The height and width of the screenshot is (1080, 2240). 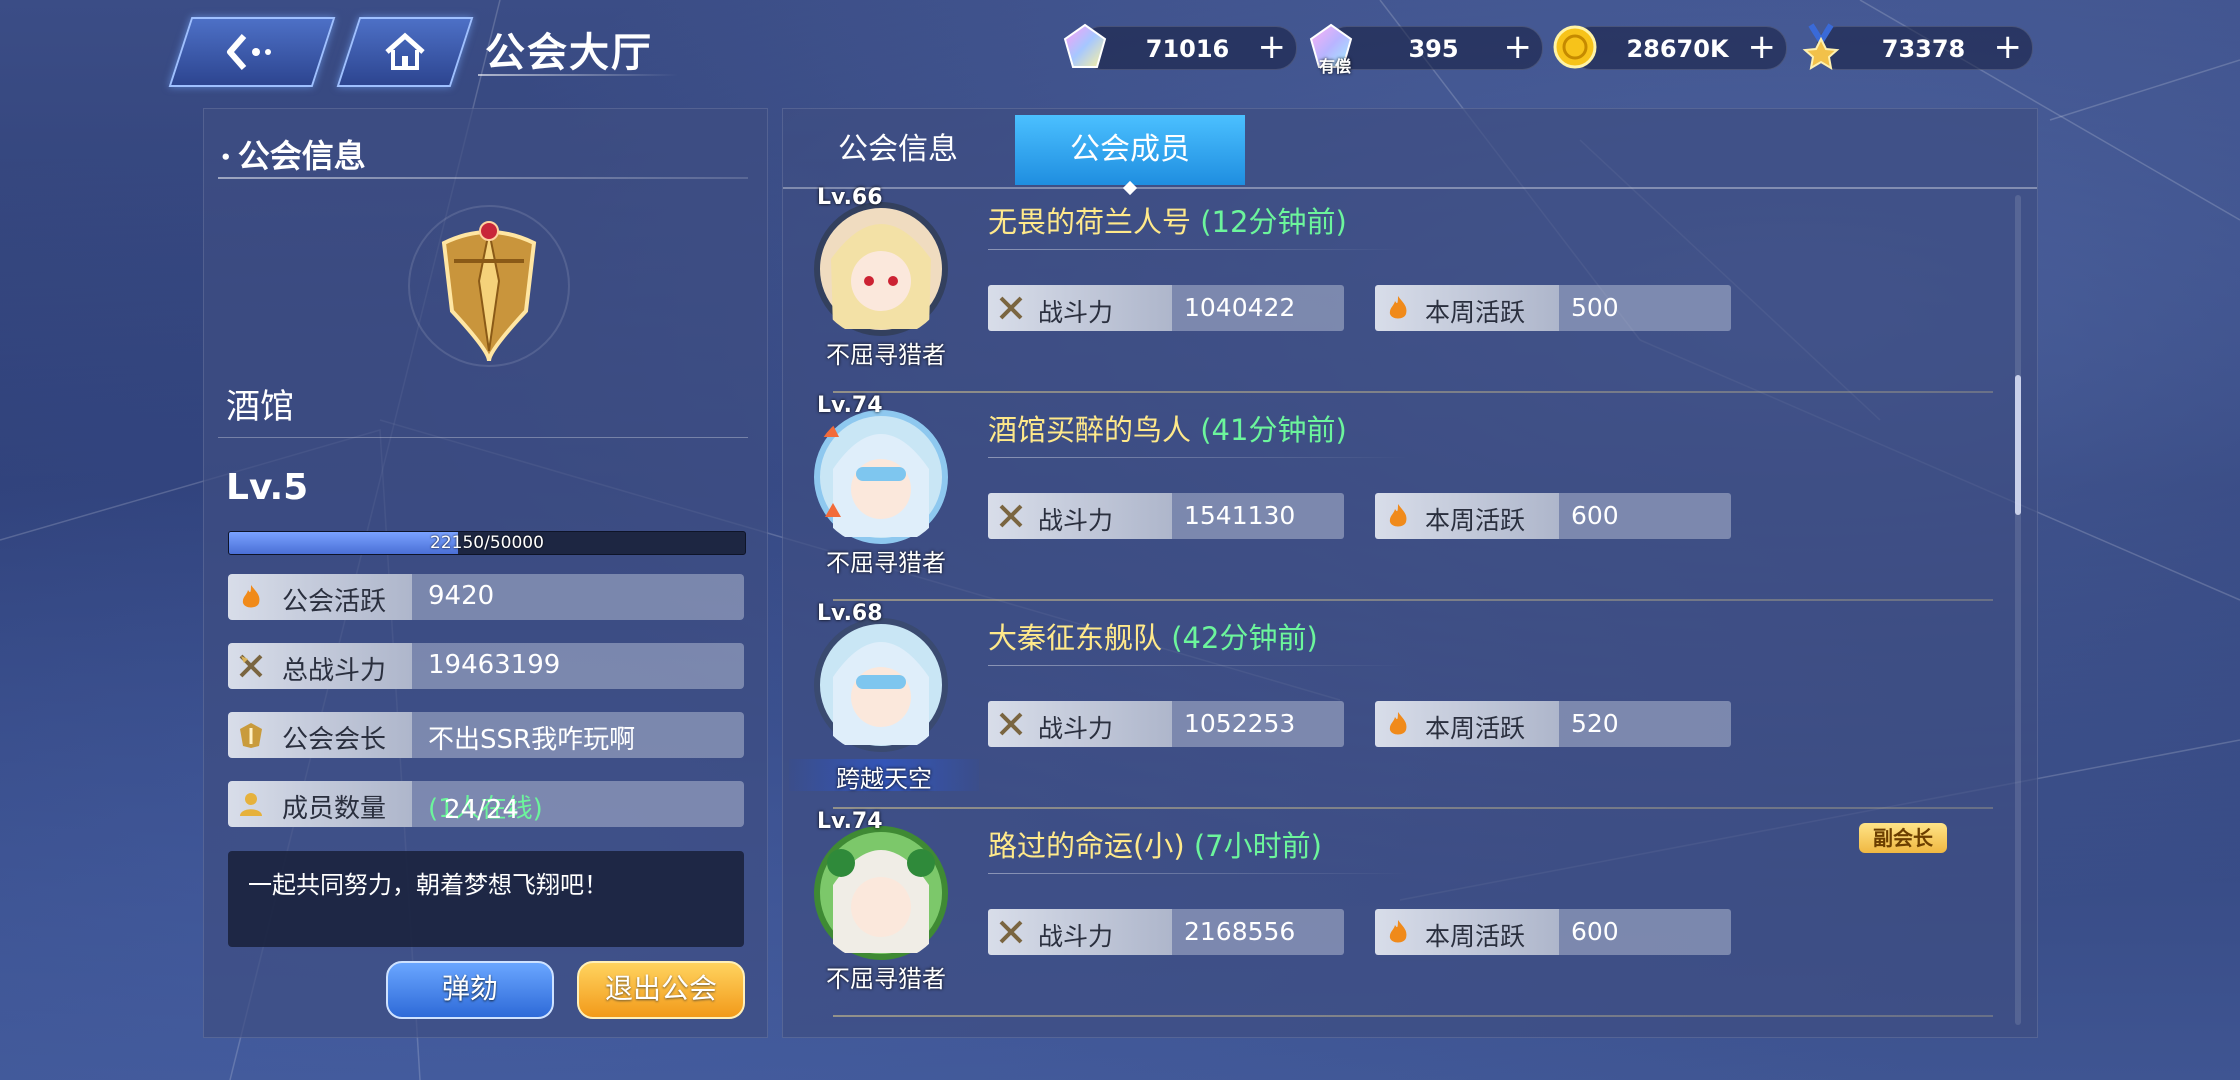 What do you see at coordinates (578, 75) in the screenshot?
I see `title-underline` at bounding box center [578, 75].